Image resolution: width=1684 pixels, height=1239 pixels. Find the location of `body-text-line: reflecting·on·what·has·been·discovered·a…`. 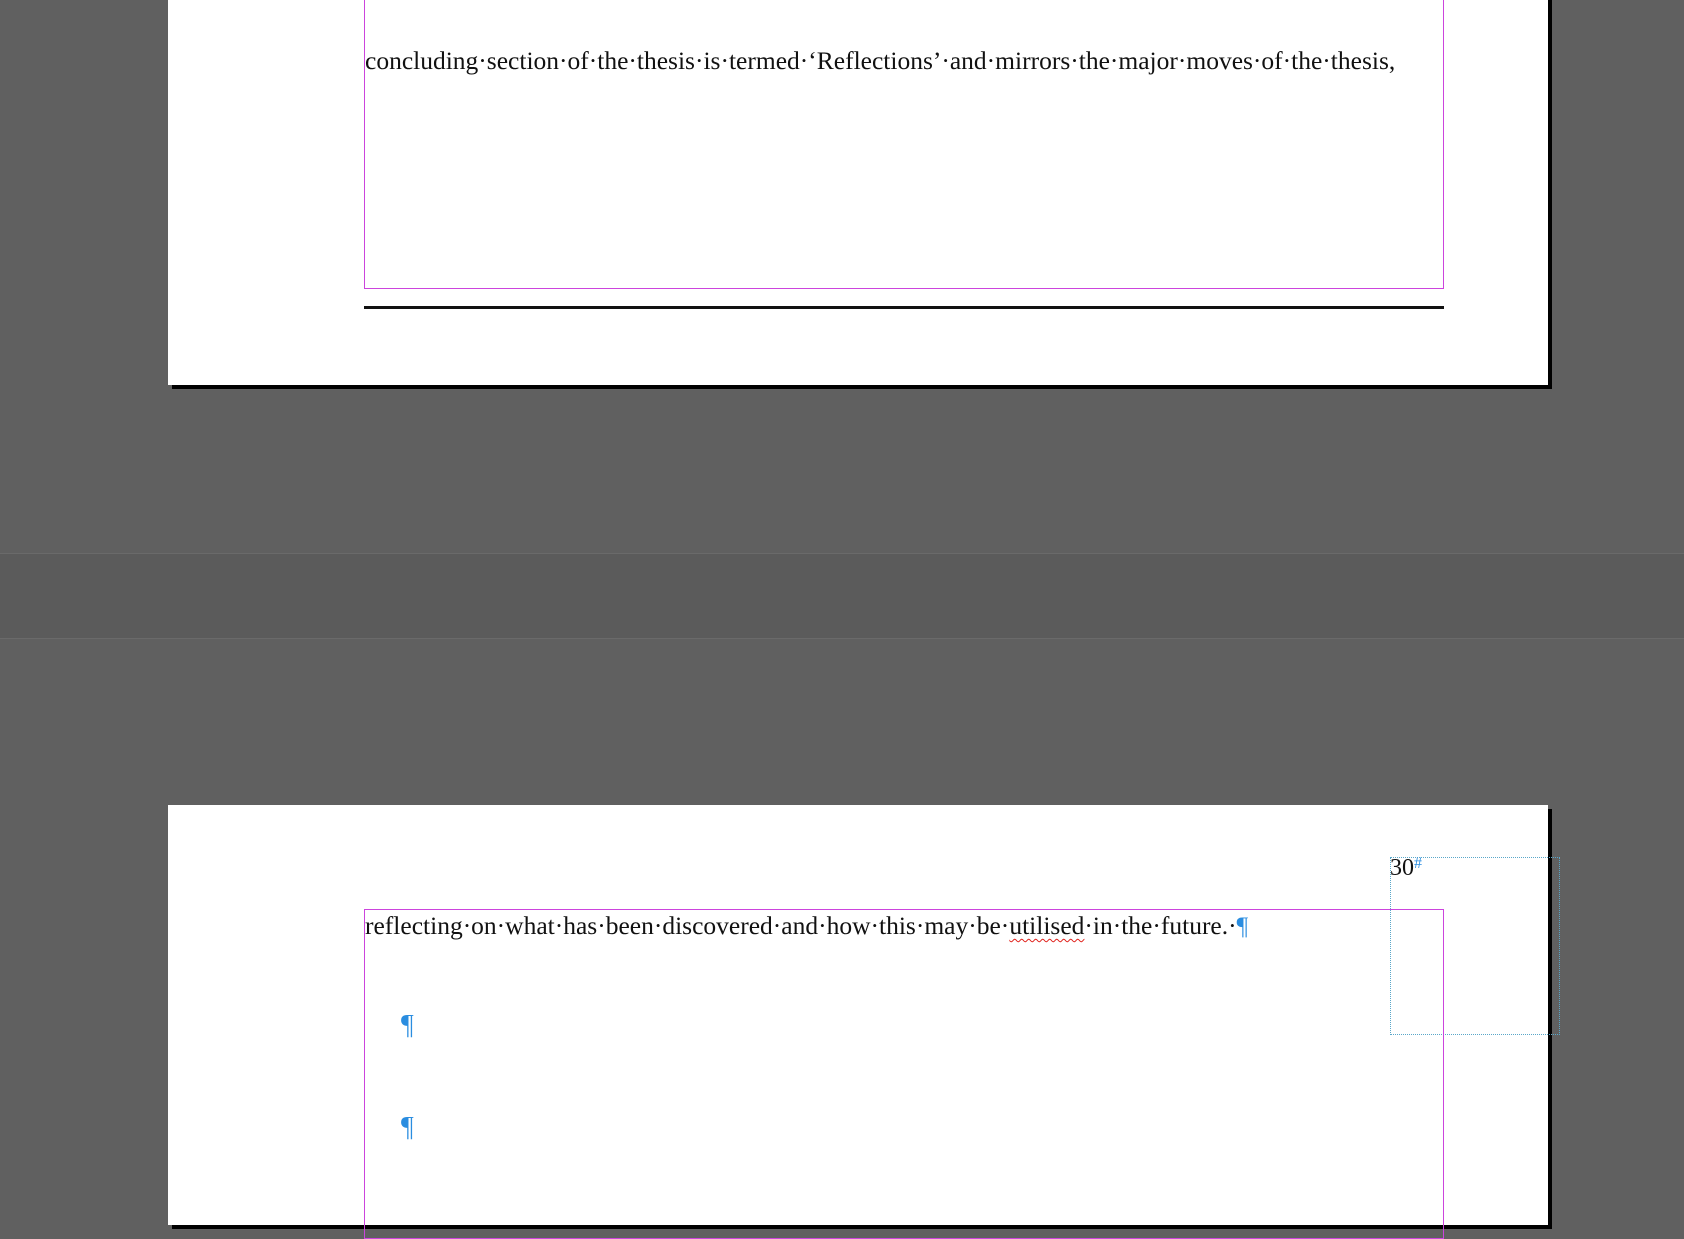

body-text-line: reflecting·on·what·has·been·discovered·a… is located at coordinates (806, 926).